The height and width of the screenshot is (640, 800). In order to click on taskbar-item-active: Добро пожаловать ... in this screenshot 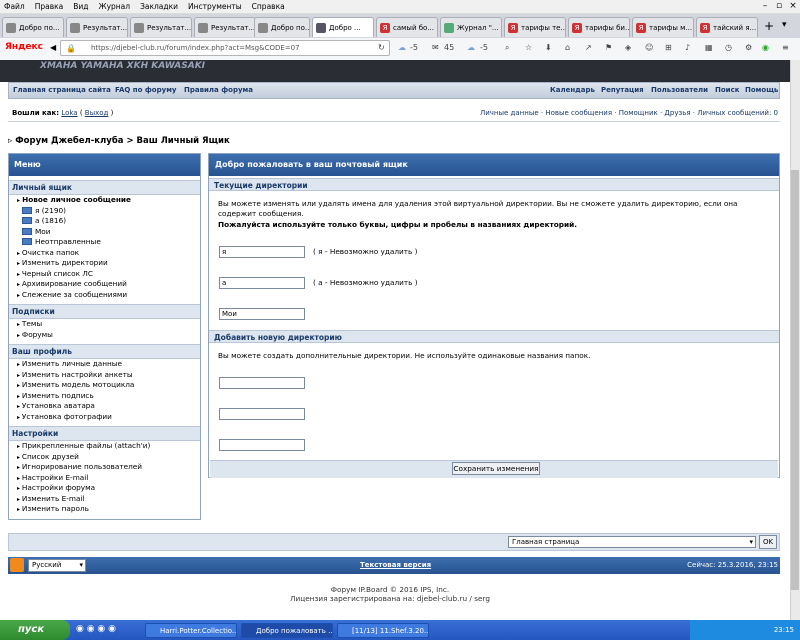, I will do `click(287, 630)`.